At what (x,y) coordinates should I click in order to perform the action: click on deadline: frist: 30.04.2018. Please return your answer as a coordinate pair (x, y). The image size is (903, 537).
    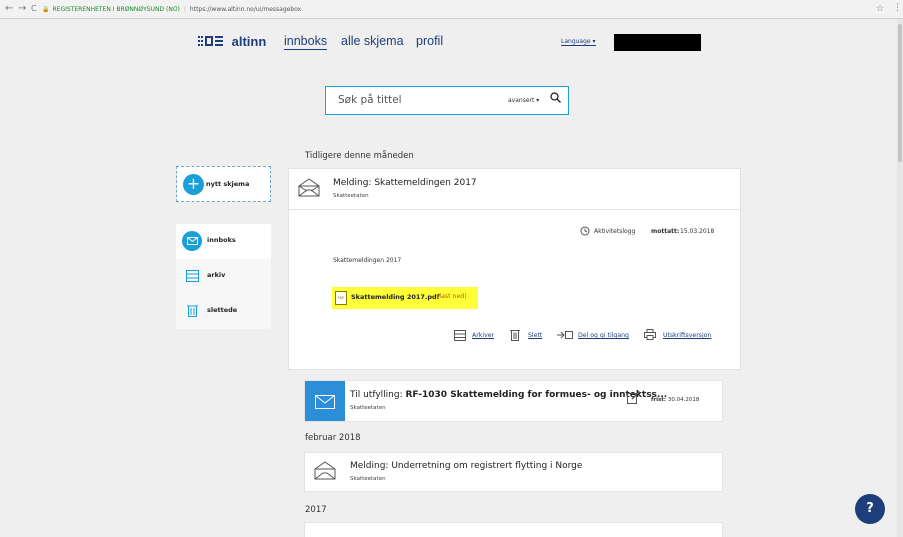
    Looking at the image, I should click on (675, 400).